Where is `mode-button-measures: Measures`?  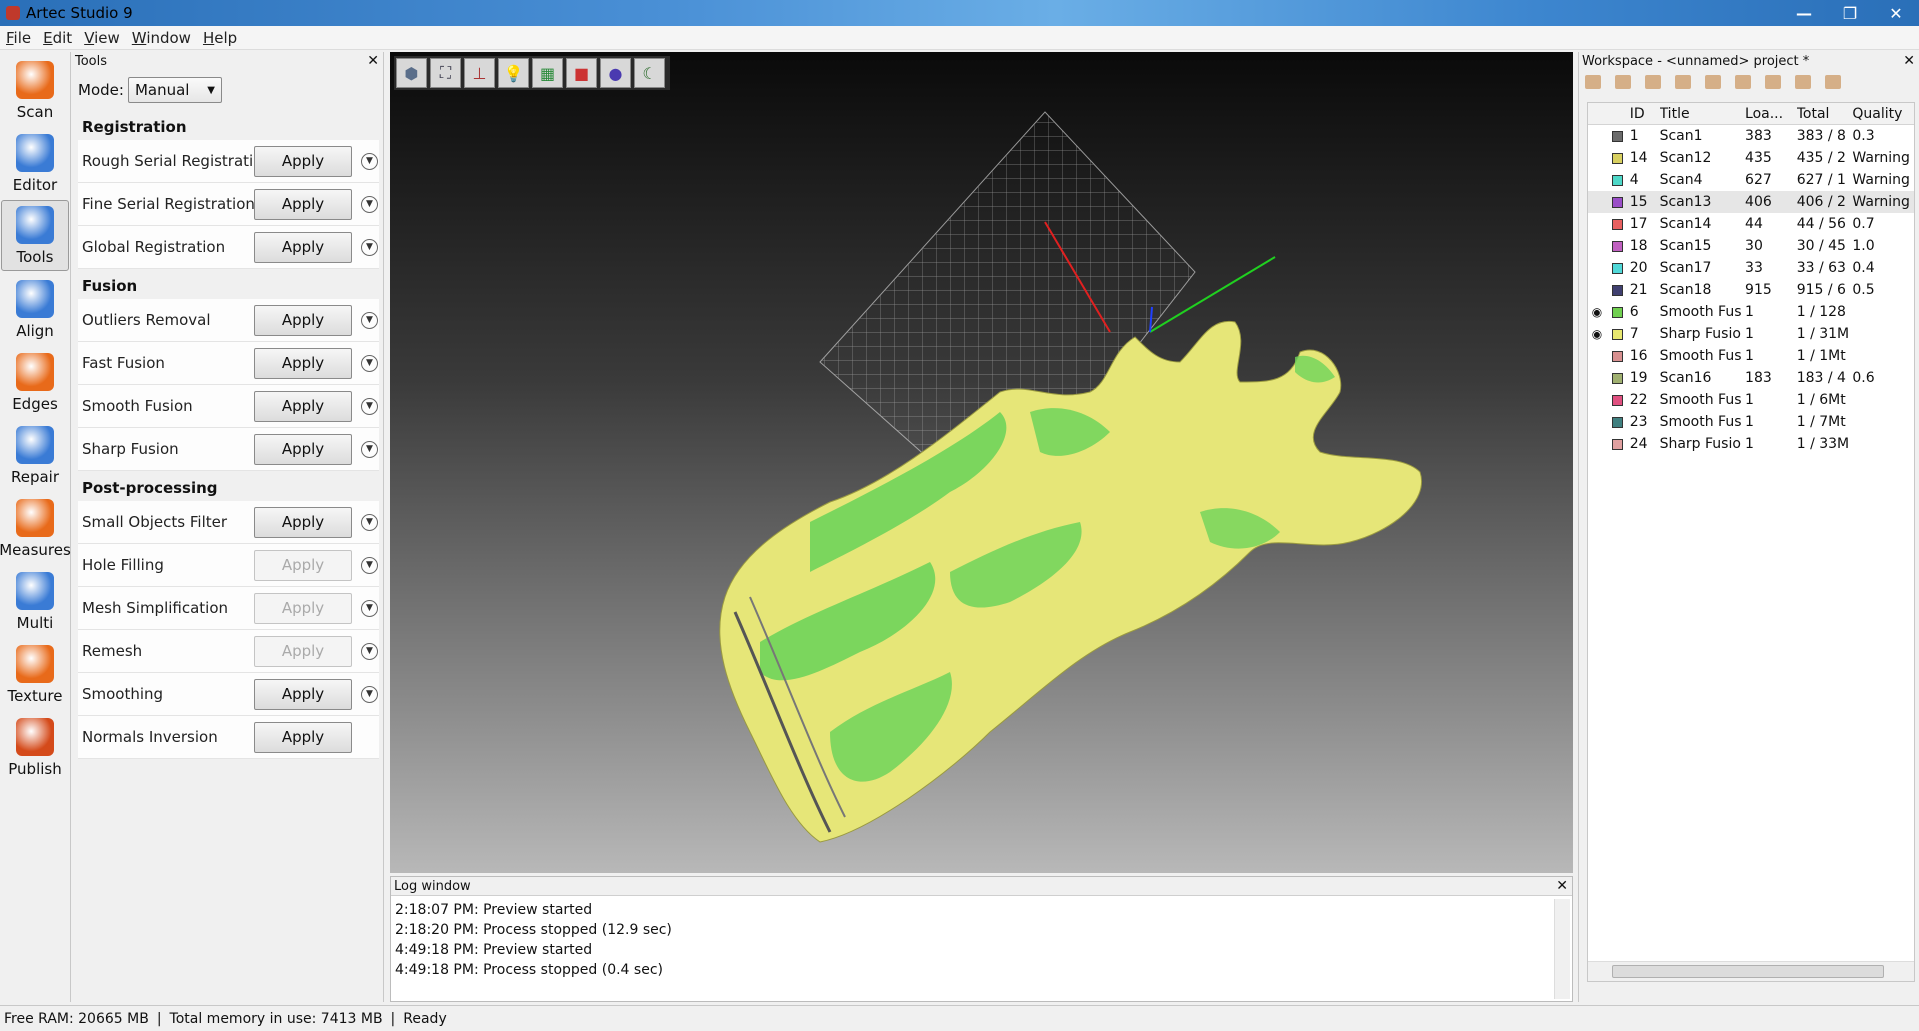
mode-button-measures: Measures is located at coordinates (35, 527).